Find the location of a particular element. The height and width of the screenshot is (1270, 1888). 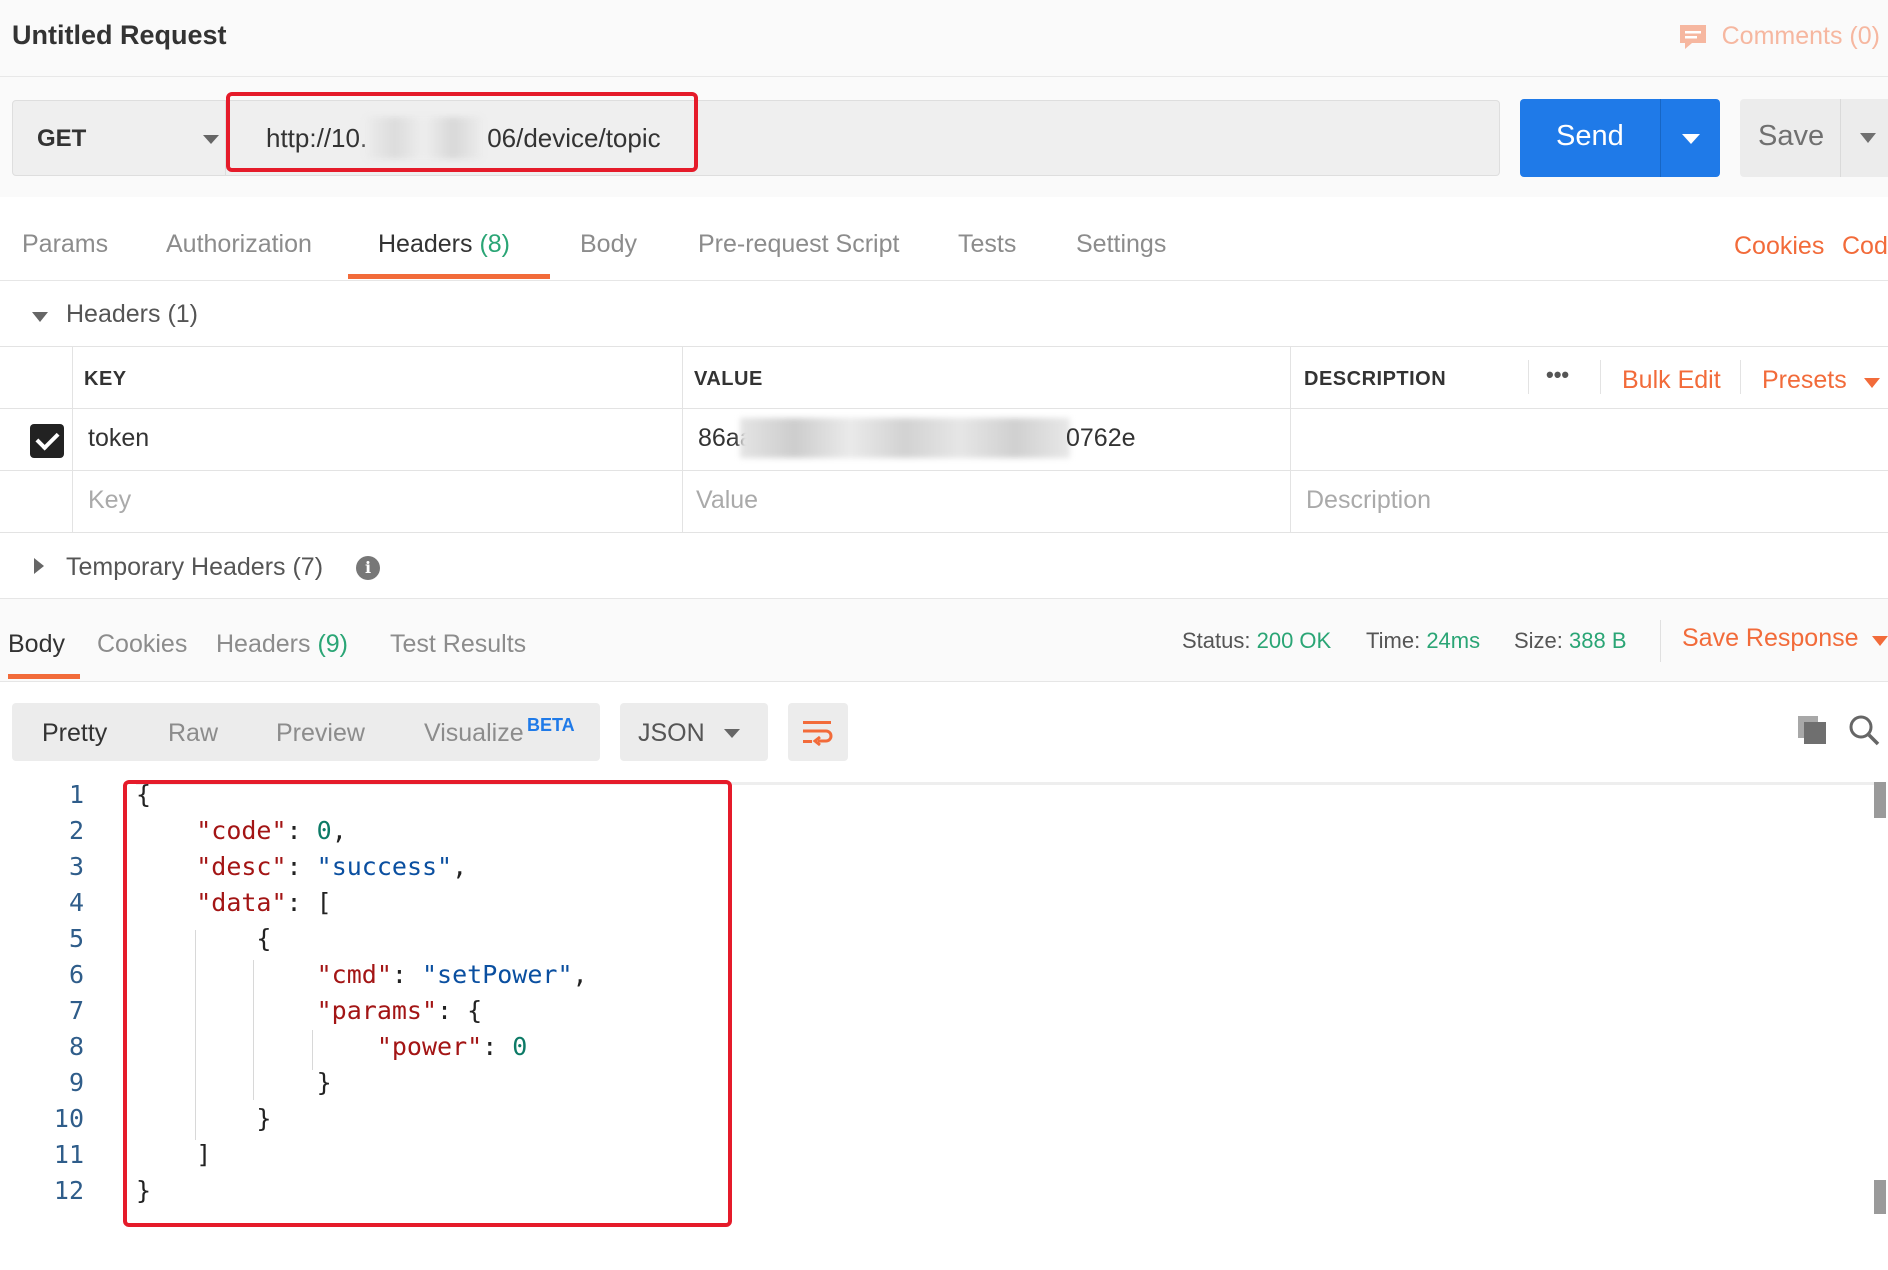

column-header-key: KEY is located at coordinates (105, 379).